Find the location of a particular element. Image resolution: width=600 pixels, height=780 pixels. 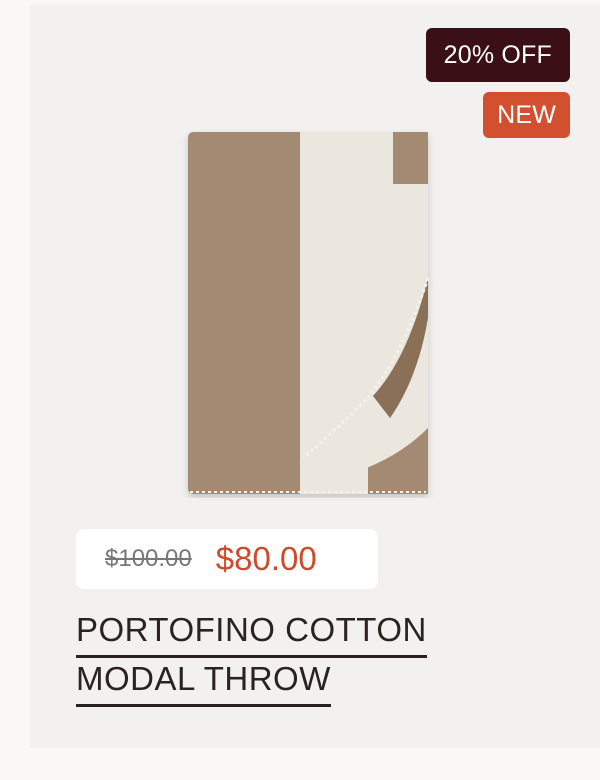

discount-badge: 20% OFF is located at coordinates (497, 55).